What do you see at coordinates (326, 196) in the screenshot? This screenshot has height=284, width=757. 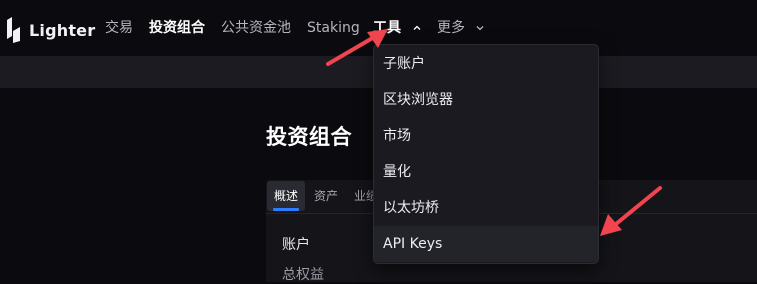 I see `tab-assets: 资产` at bounding box center [326, 196].